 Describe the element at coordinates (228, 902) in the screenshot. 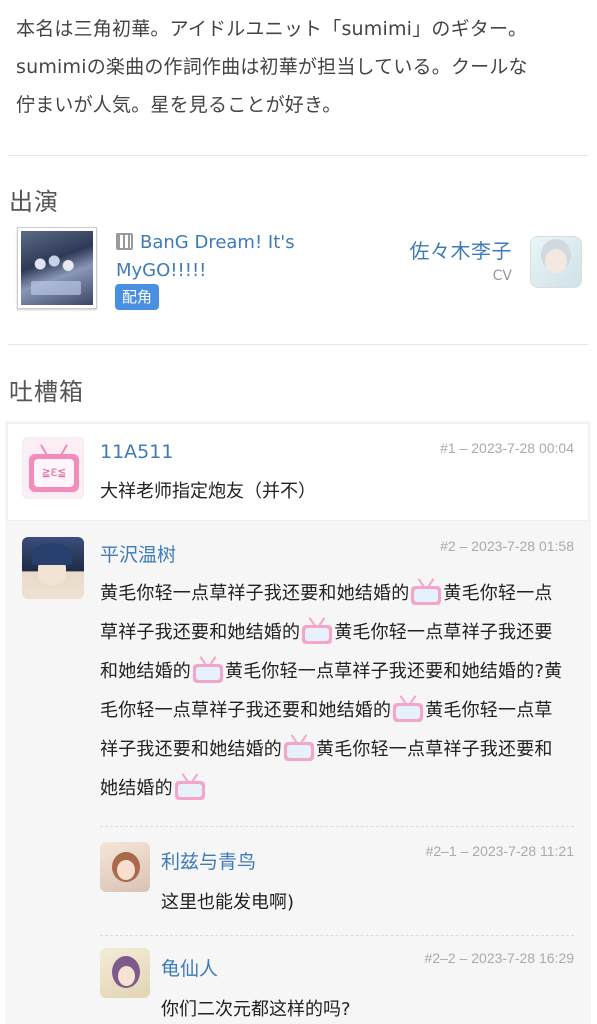

I see `reply-text: 这里也能发电啊)` at that location.